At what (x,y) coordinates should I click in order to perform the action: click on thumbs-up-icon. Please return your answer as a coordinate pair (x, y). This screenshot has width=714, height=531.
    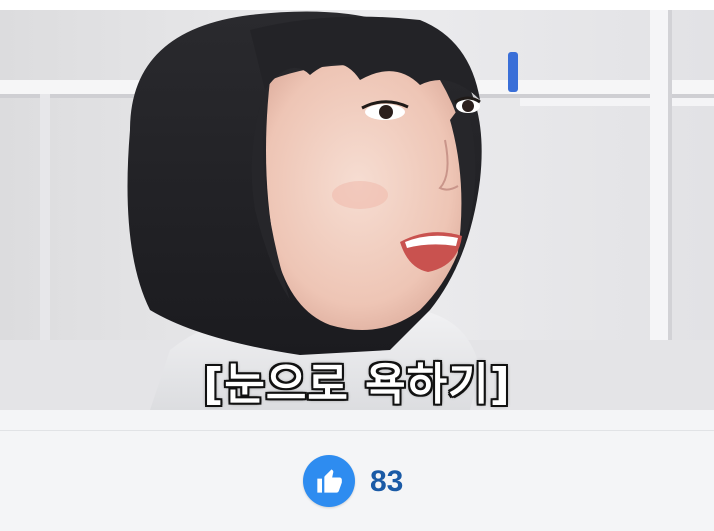
    Looking at the image, I should click on (329, 481).